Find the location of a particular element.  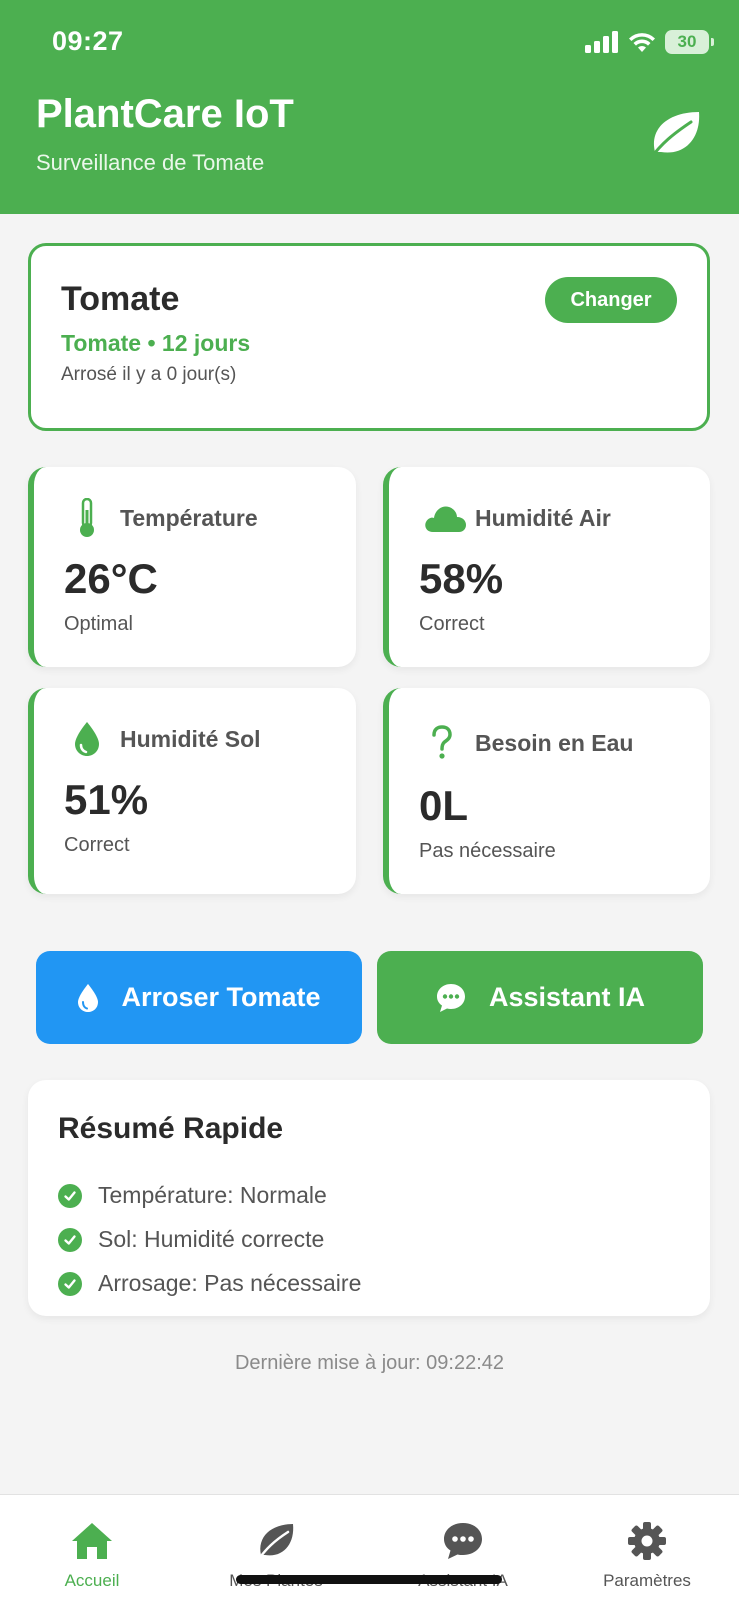

thermometer-icon is located at coordinates (87, 518).